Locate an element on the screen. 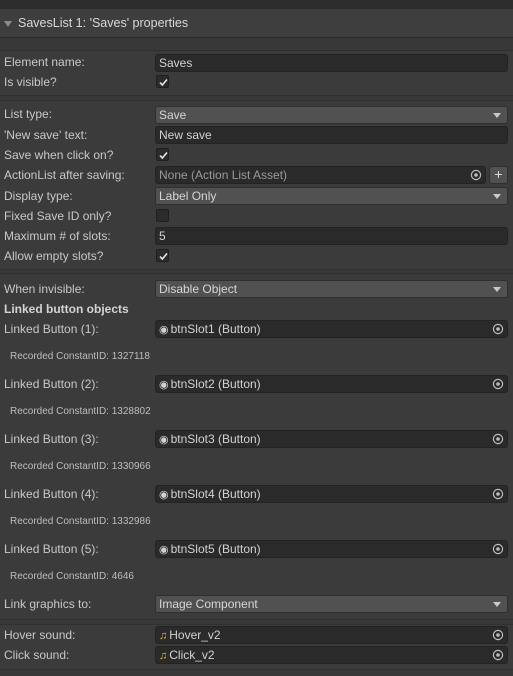 The height and width of the screenshot is (676, 513). when-invisible-dropdown: Disable Object is located at coordinates (331, 289).